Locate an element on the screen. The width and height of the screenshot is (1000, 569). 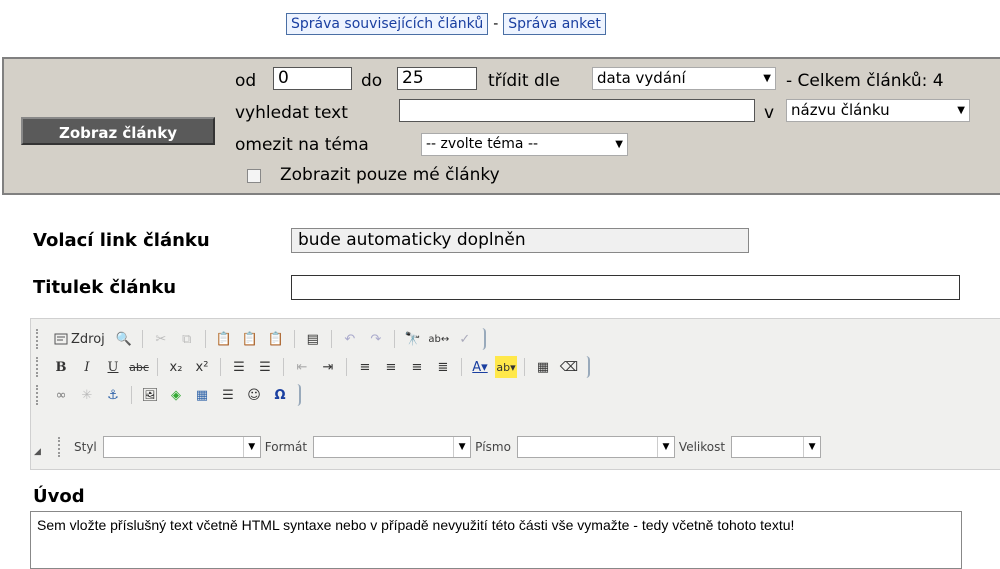
topic-select-value: -- zvolte téma -- is located at coordinates (482, 144).